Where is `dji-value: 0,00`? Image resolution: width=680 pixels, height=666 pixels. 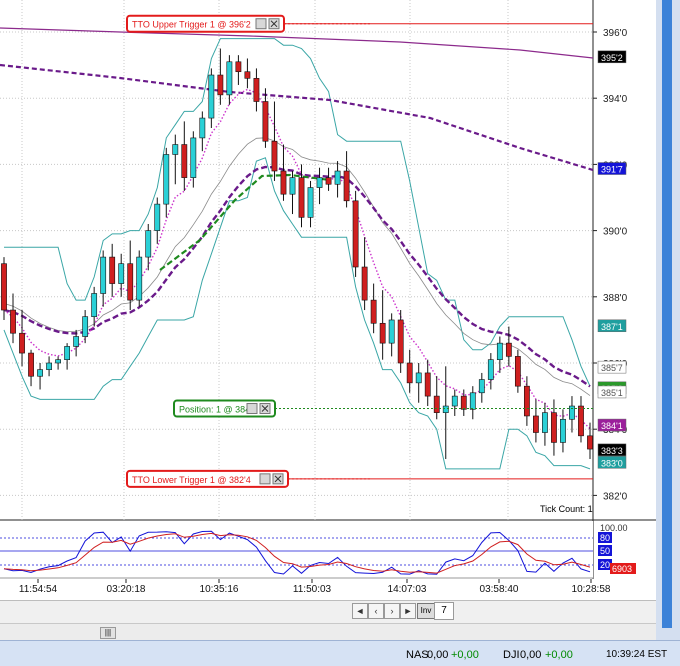 dji-value: 0,00 is located at coordinates (531, 655).